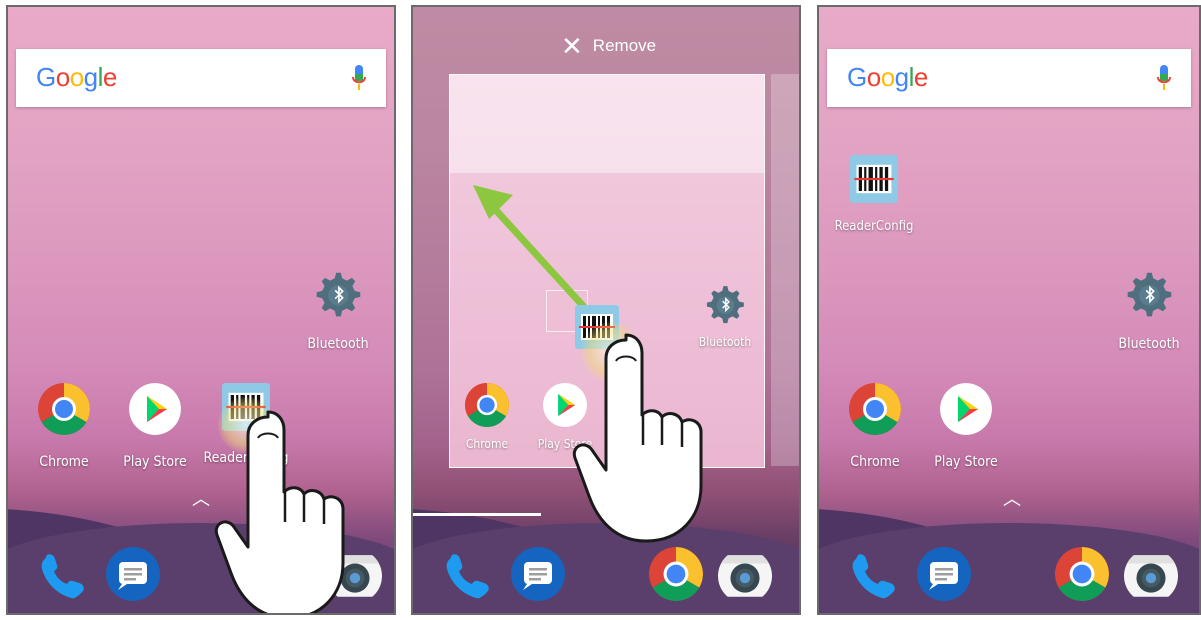 The width and height of the screenshot is (1201, 620). What do you see at coordinates (874, 226) in the screenshot?
I see `app-label: ReaderConfig` at bounding box center [874, 226].